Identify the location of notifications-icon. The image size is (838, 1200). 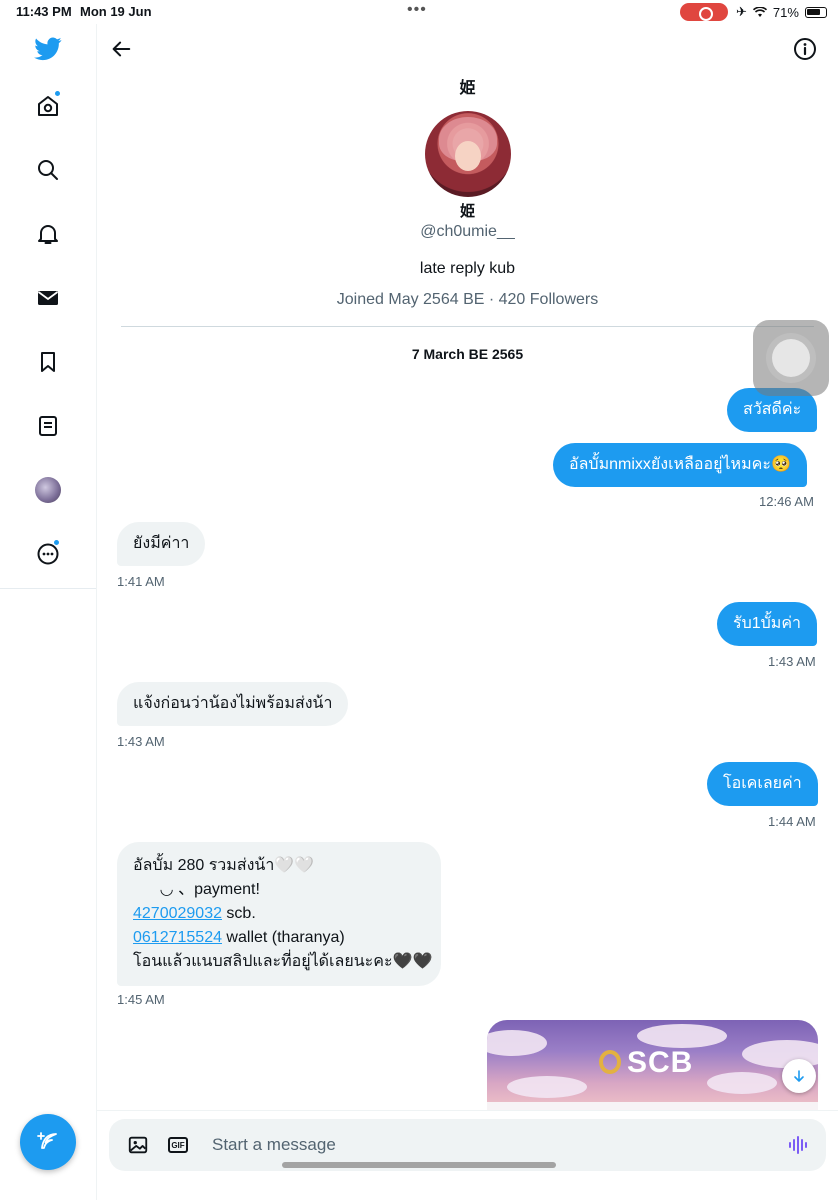
(48, 234).